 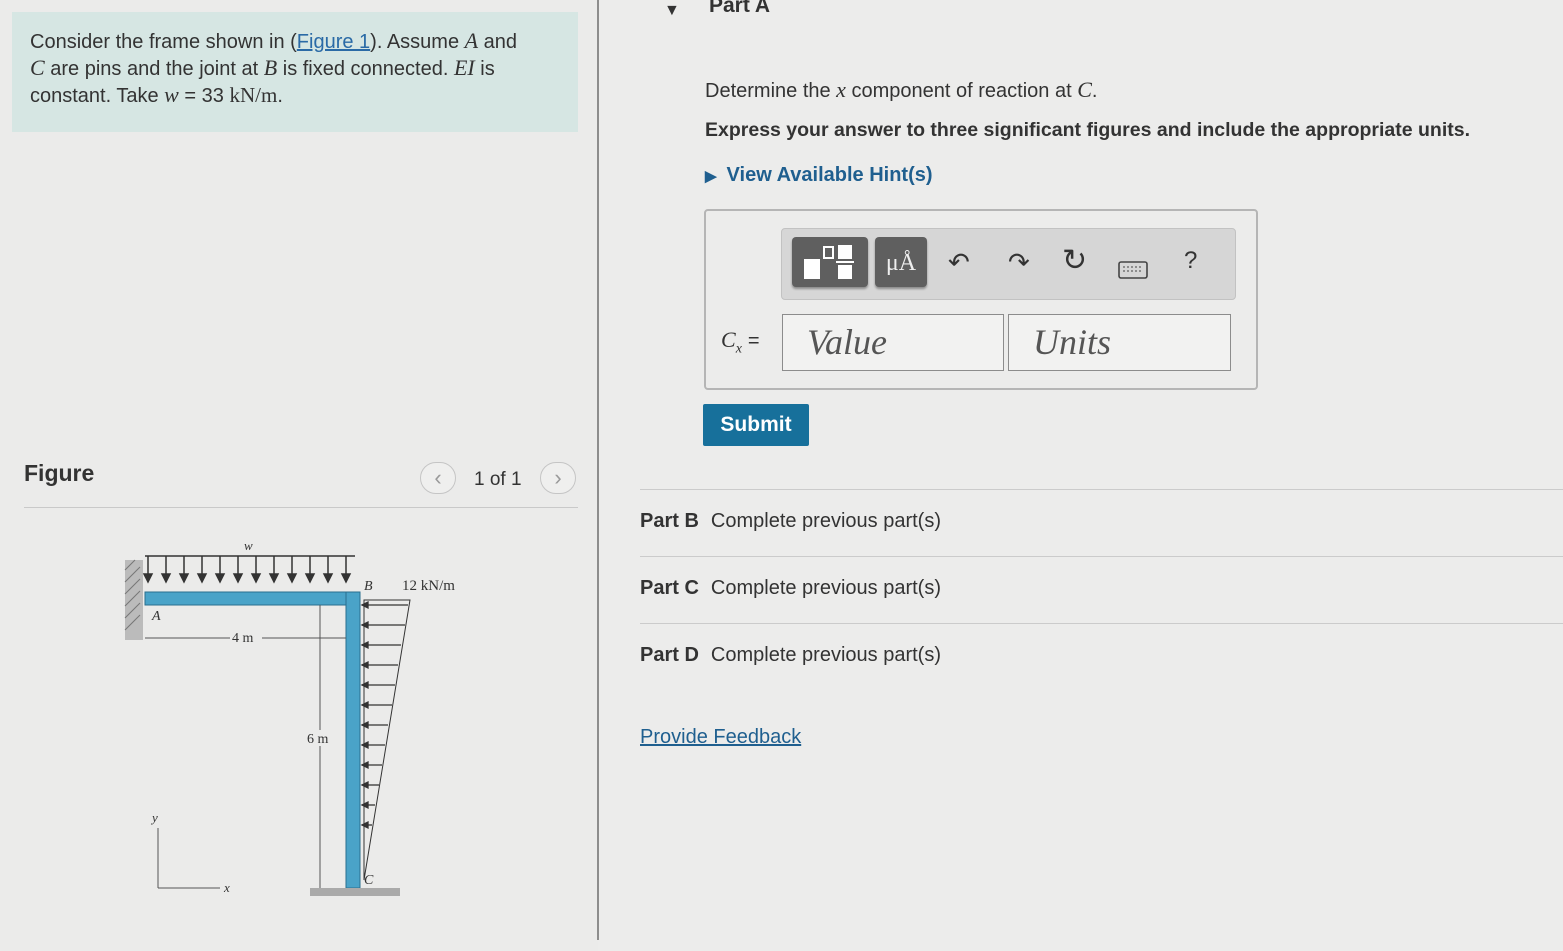 What do you see at coordinates (171, 94) in the screenshot?
I see `var-w: w` at bounding box center [171, 94].